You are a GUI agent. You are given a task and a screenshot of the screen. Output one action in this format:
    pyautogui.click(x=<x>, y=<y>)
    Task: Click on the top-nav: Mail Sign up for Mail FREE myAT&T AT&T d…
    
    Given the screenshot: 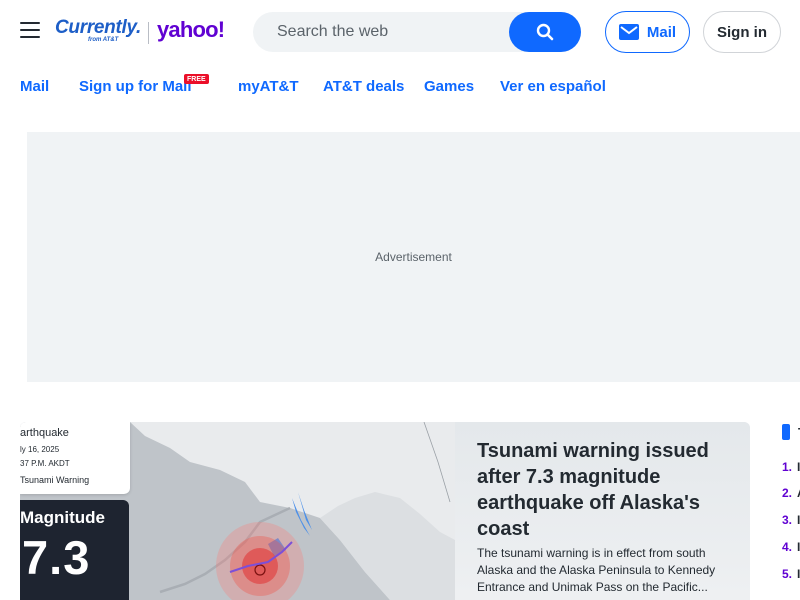 What is the action you would take?
    pyautogui.click(x=400, y=87)
    